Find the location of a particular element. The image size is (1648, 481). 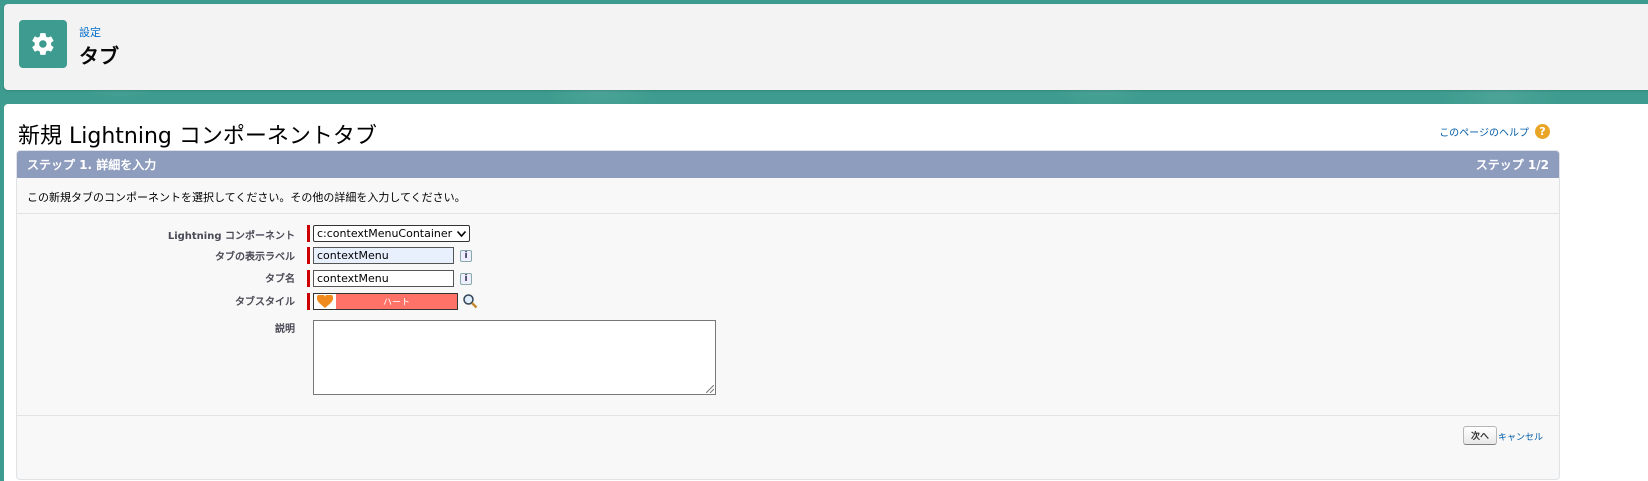

form-title: 新規 Lightning コンポーネントタブ is located at coordinates (197, 136).